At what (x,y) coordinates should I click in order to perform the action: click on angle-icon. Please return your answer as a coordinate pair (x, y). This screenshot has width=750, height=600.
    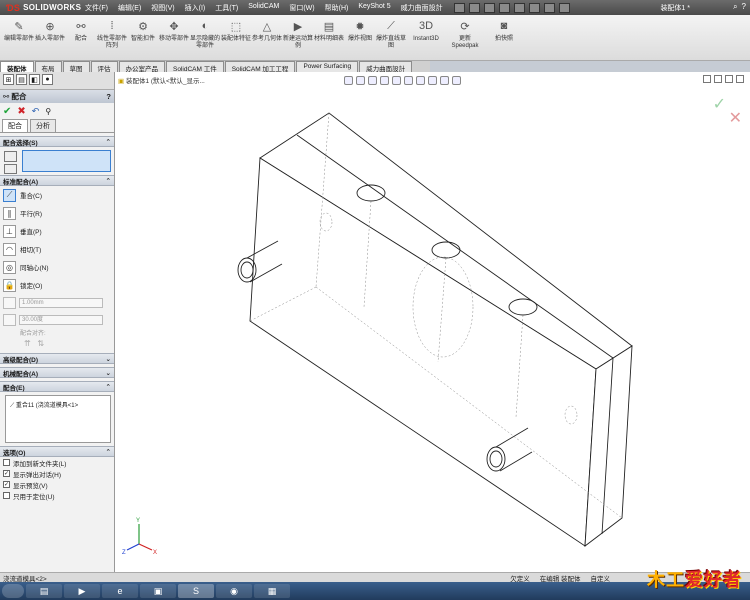
    Looking at the image, I should click on (9, 319).